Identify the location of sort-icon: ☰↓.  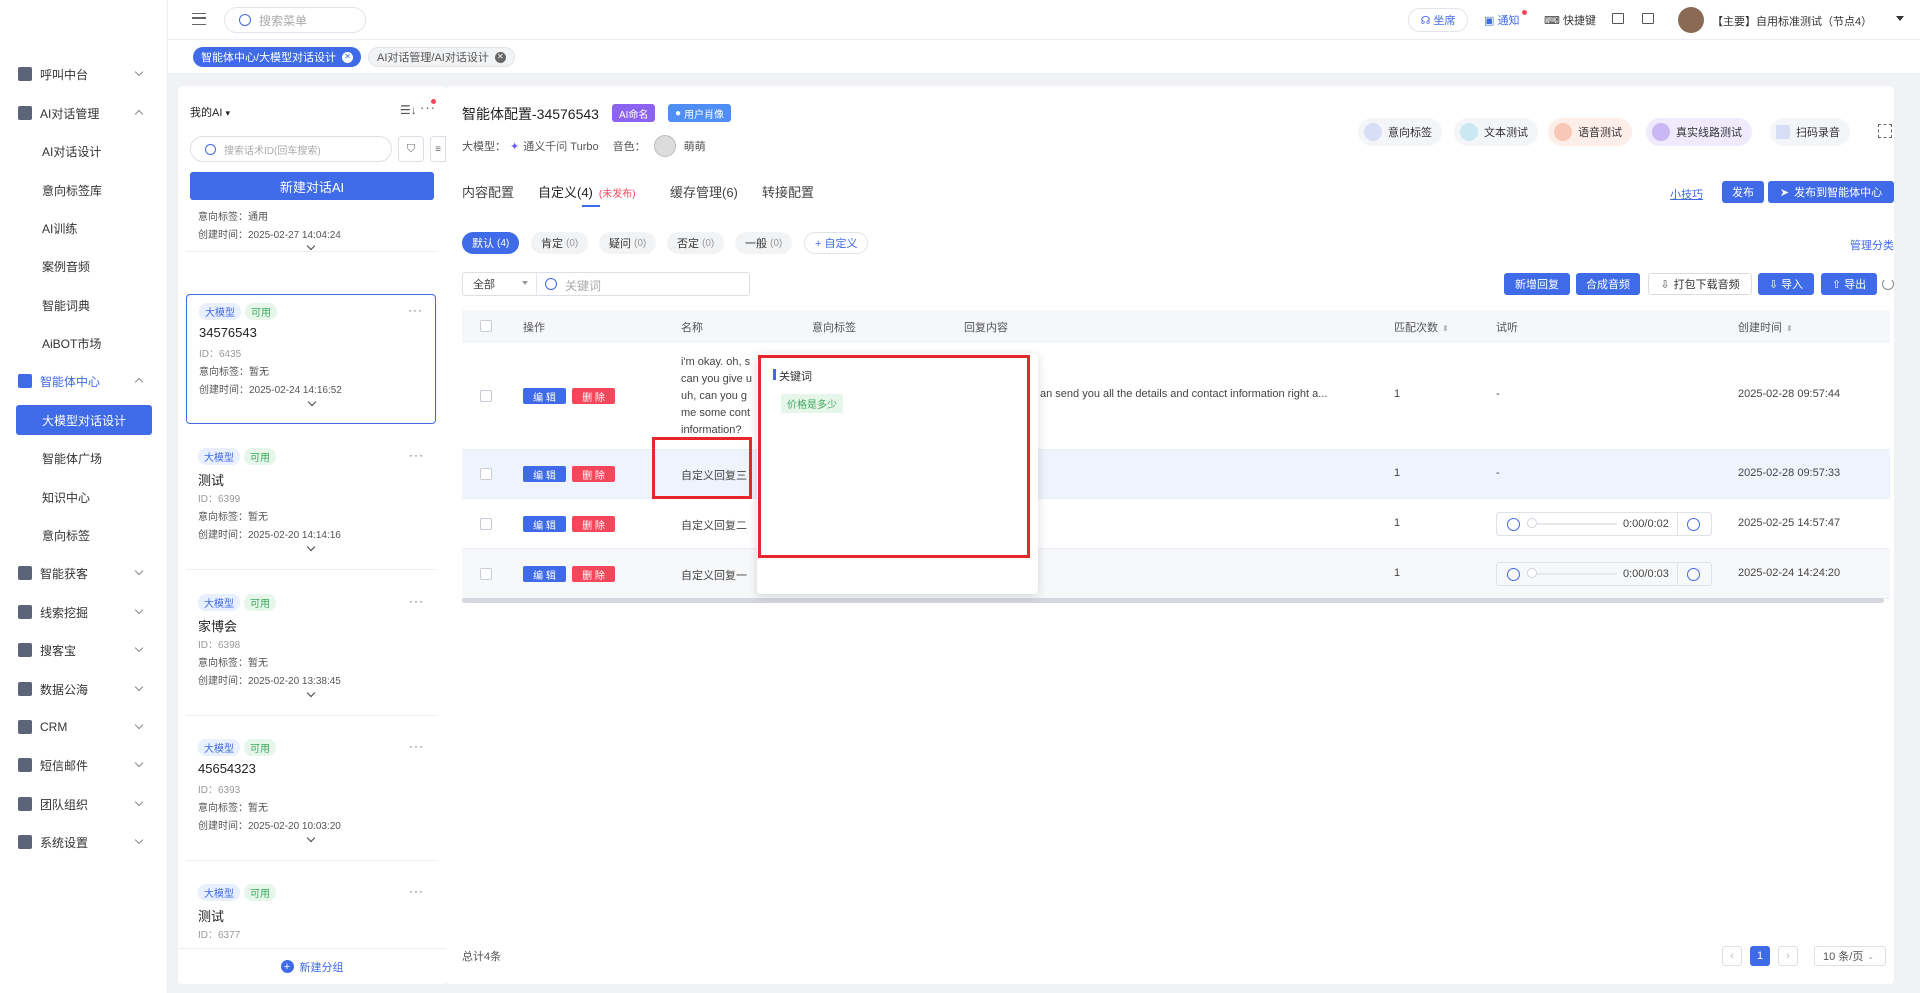
(408, 110).